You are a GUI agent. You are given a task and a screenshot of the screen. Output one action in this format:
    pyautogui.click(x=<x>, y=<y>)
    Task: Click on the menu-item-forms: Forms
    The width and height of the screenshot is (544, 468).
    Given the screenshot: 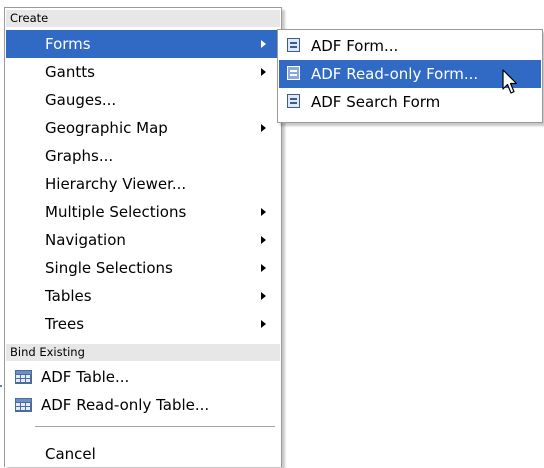 What is the action you would take?
    pyautogui.click(x=143, y=44)
    